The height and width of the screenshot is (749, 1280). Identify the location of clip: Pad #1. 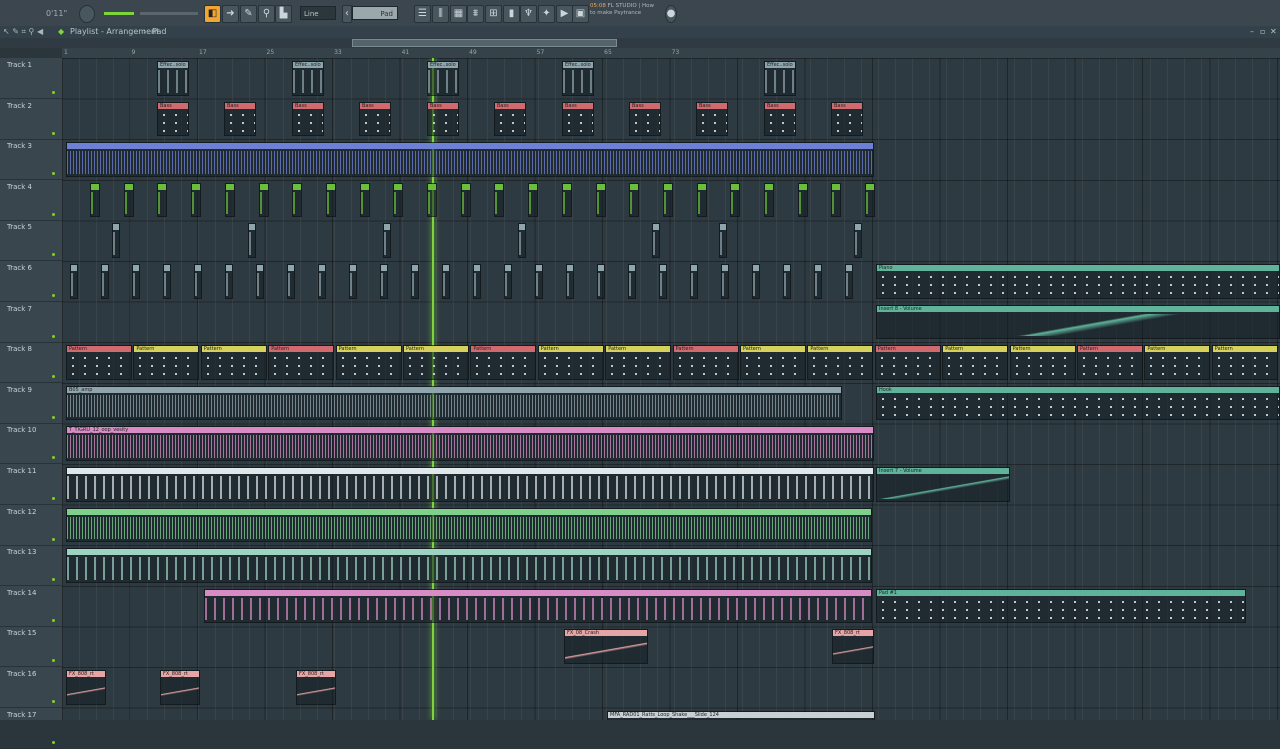
(1061, 606).